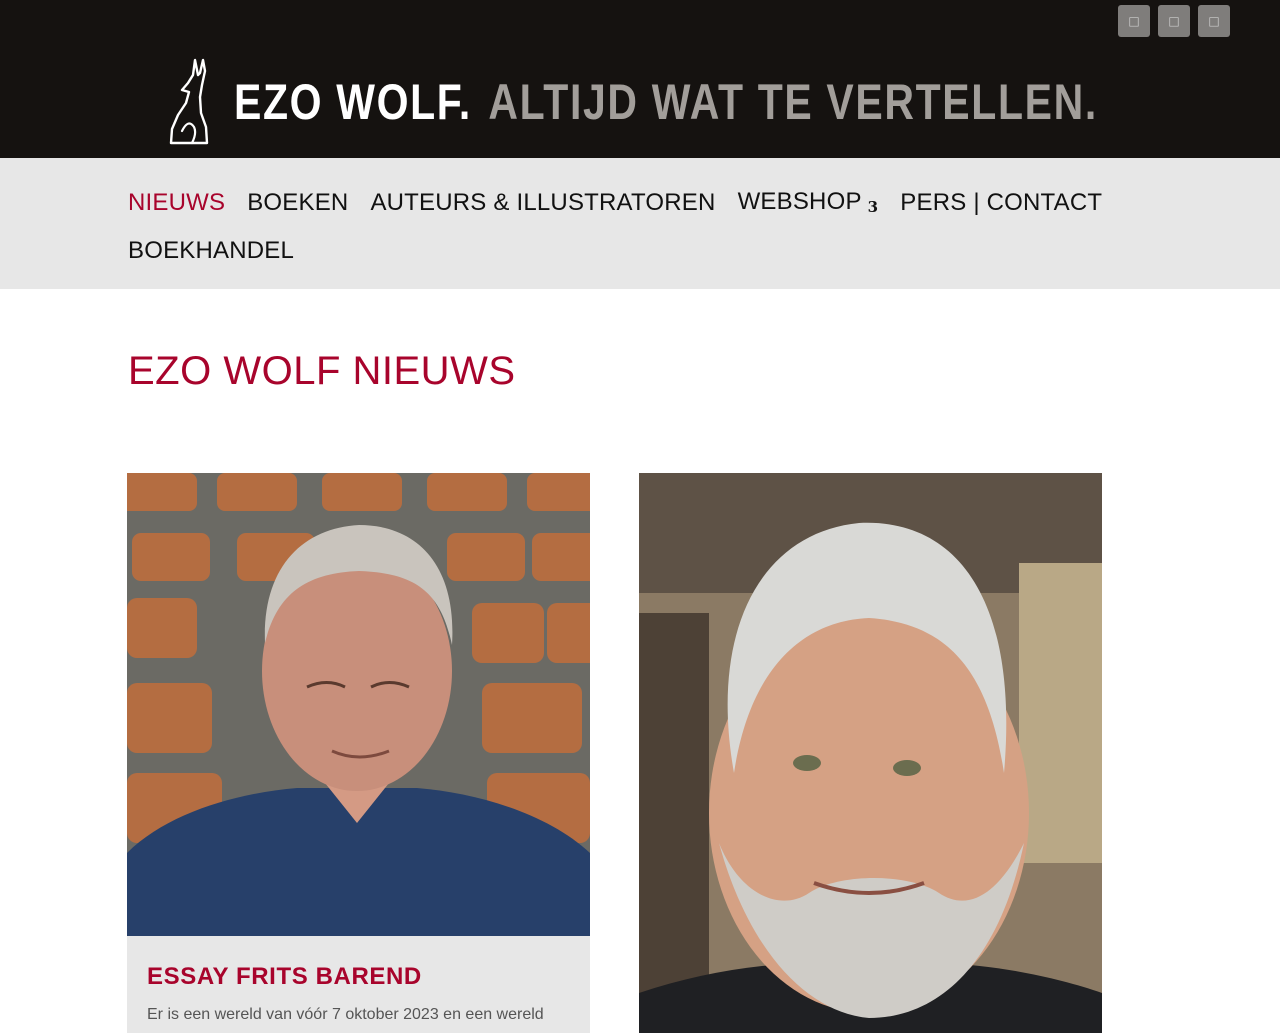 This screenshot has height=1033, width=1280. I want to click on wolf-logo-icon, so click(189, 101).